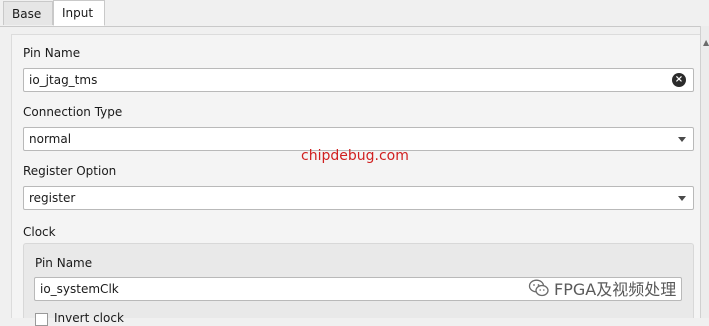 The image size is (709, 326). Describe the element at coordinates (79, 289) in the screenshot. I see `clock-pin-name-value: io_systemClk` at that location.